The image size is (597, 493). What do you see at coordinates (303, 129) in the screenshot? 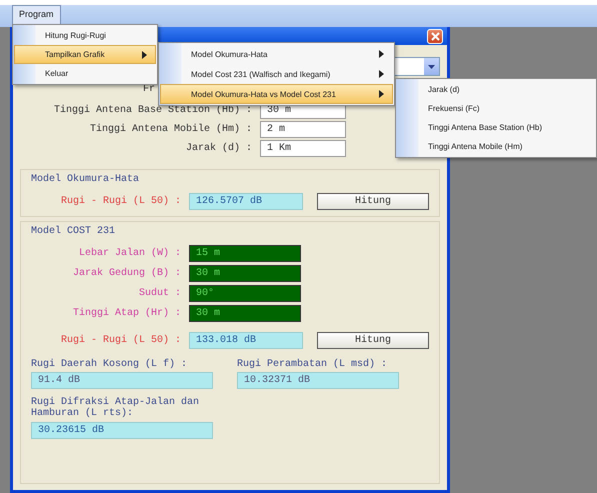
I see `input-field: 2 m` at bounding box center [303, 129].